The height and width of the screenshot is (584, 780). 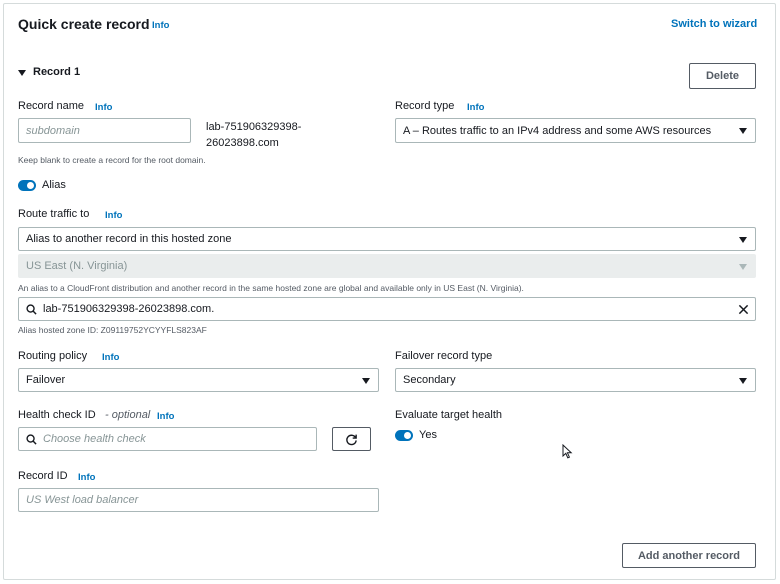 What do you see at coordinates (689, 555) in the screenshot?
I see `add-another-record-button: Add another record` at bounding box center [689, 555].